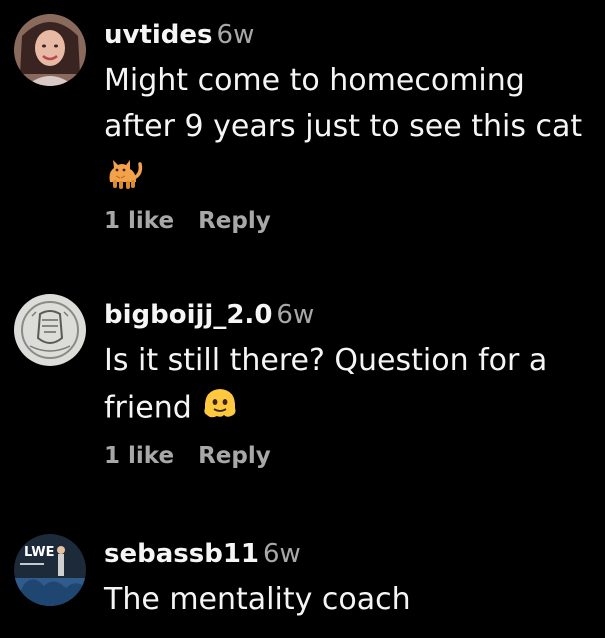 The image size is (605, 638). What do you see at coordinates (50, 570) in the screenshot?
I see `avatar: LWE` at bounding box center [50, 570].